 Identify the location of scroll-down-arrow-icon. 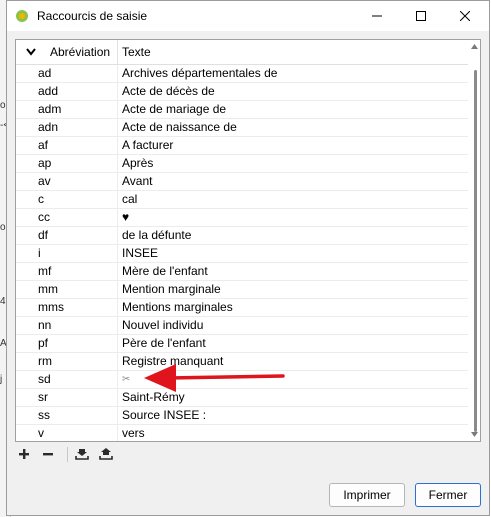
(474, 434).